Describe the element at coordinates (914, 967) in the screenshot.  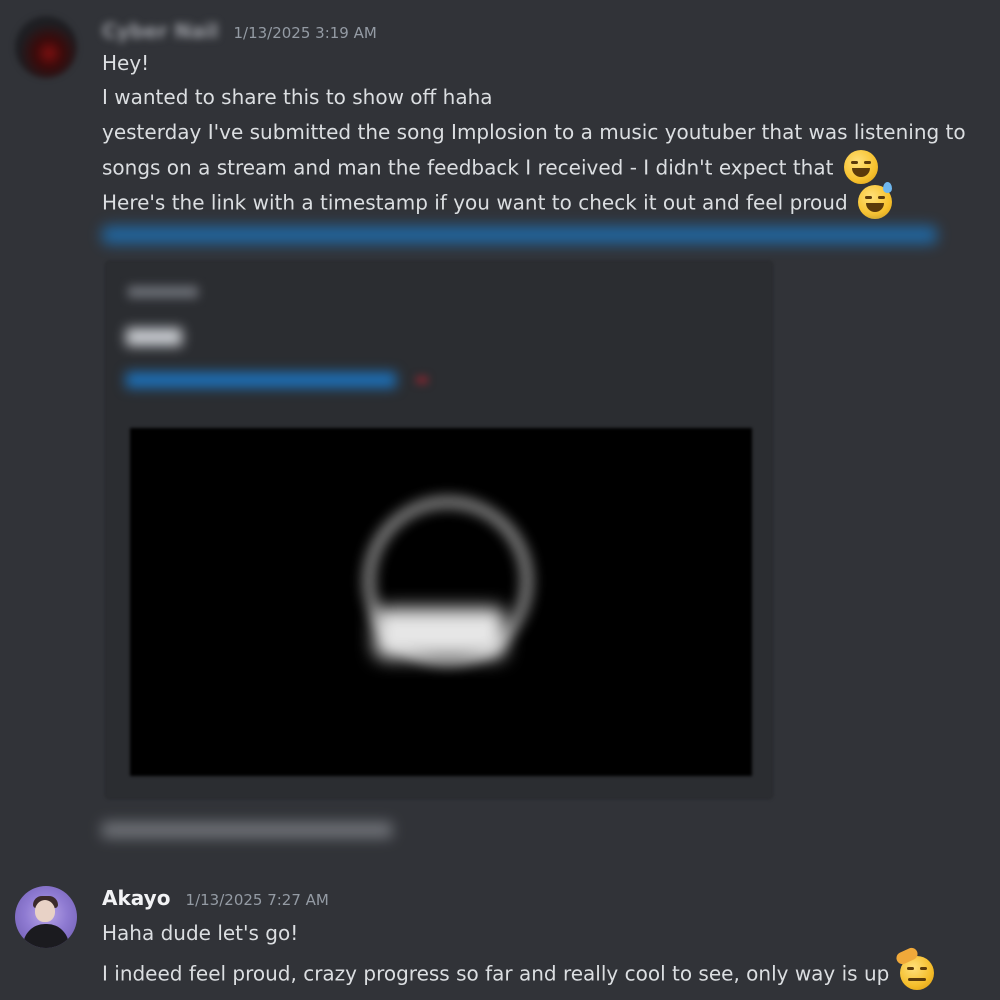
I see `saluting-emoji-icon` at that location.